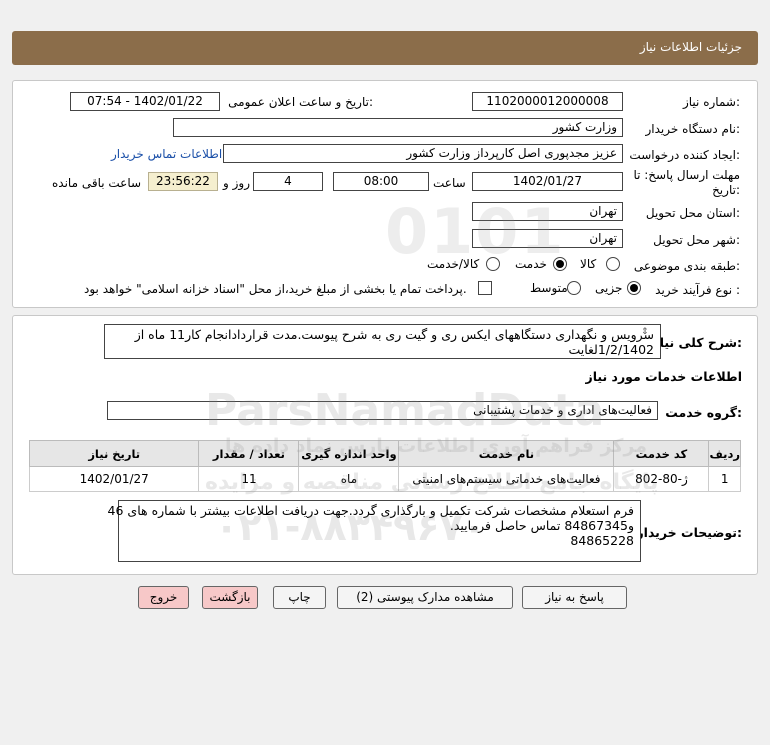 This screenshot has width=770, height=745. What do you see at coordinates (690, 47) in the screenshot?
I see `page-title: جزئیات اطلاعات نیاز` at bounding box center [690, 47].